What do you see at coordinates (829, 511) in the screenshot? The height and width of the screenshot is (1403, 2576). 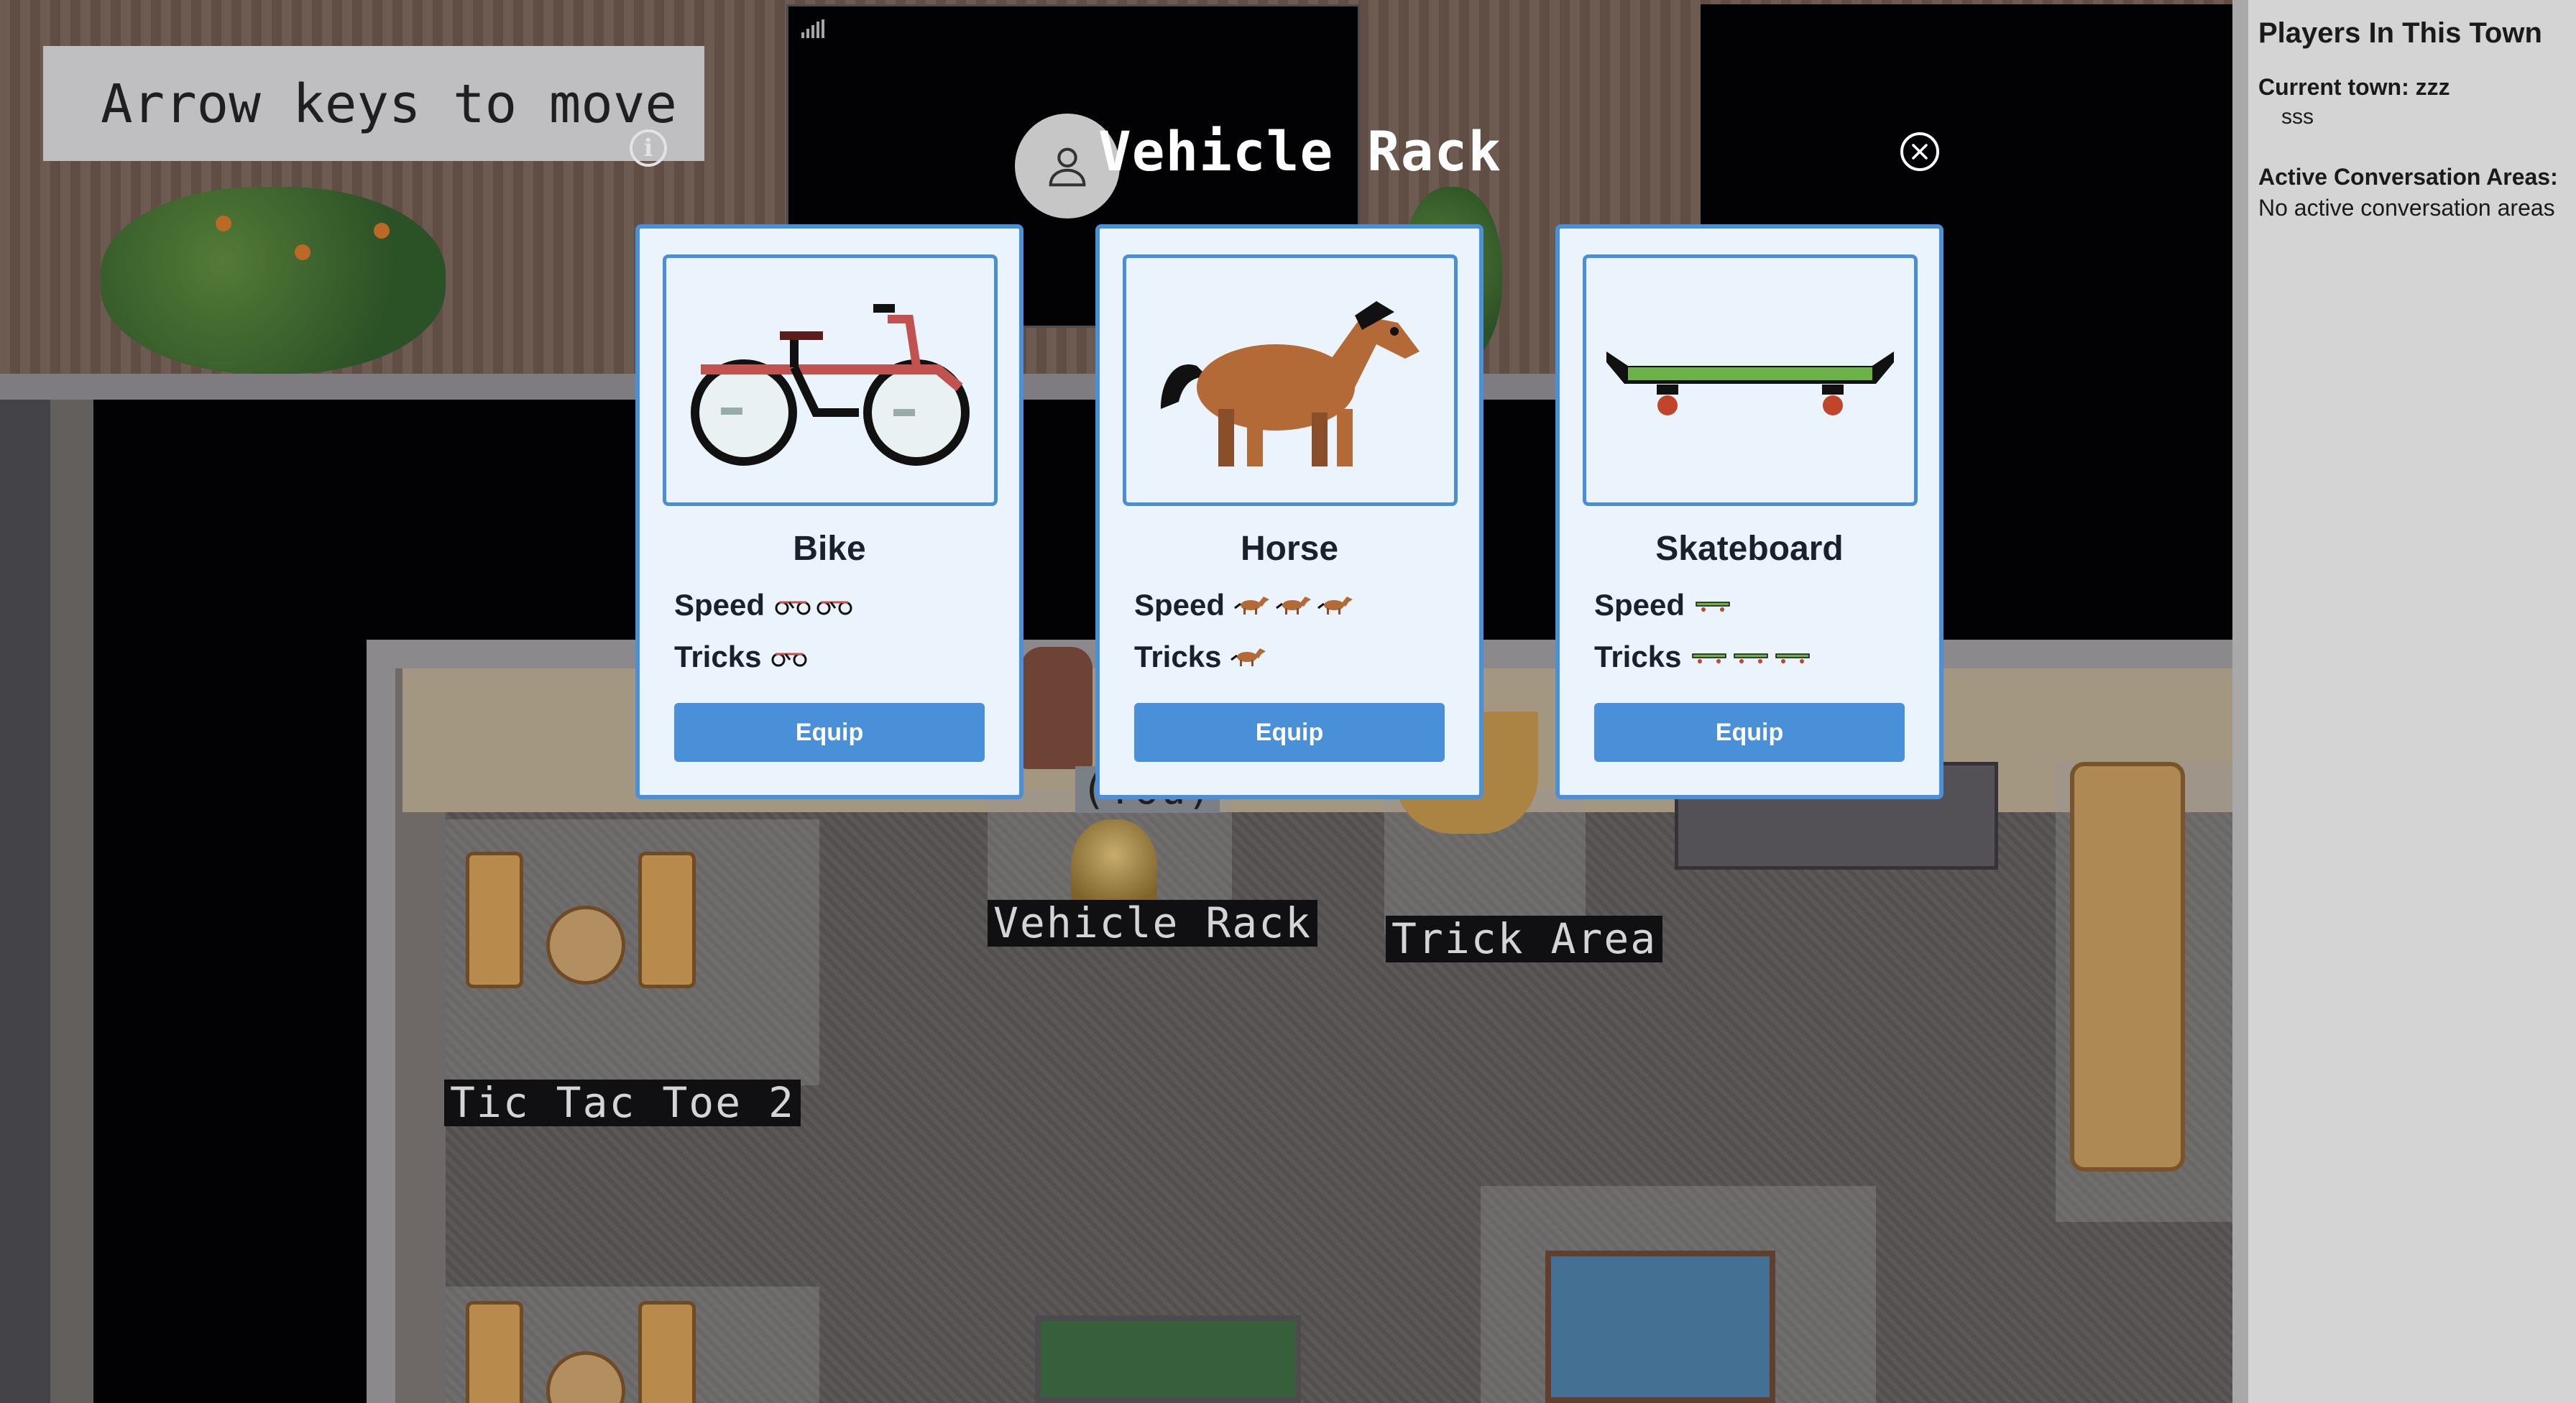 I see `vehicle-card-bike: Bike Speed Tricks Equip` at bounding box center [829, 511].